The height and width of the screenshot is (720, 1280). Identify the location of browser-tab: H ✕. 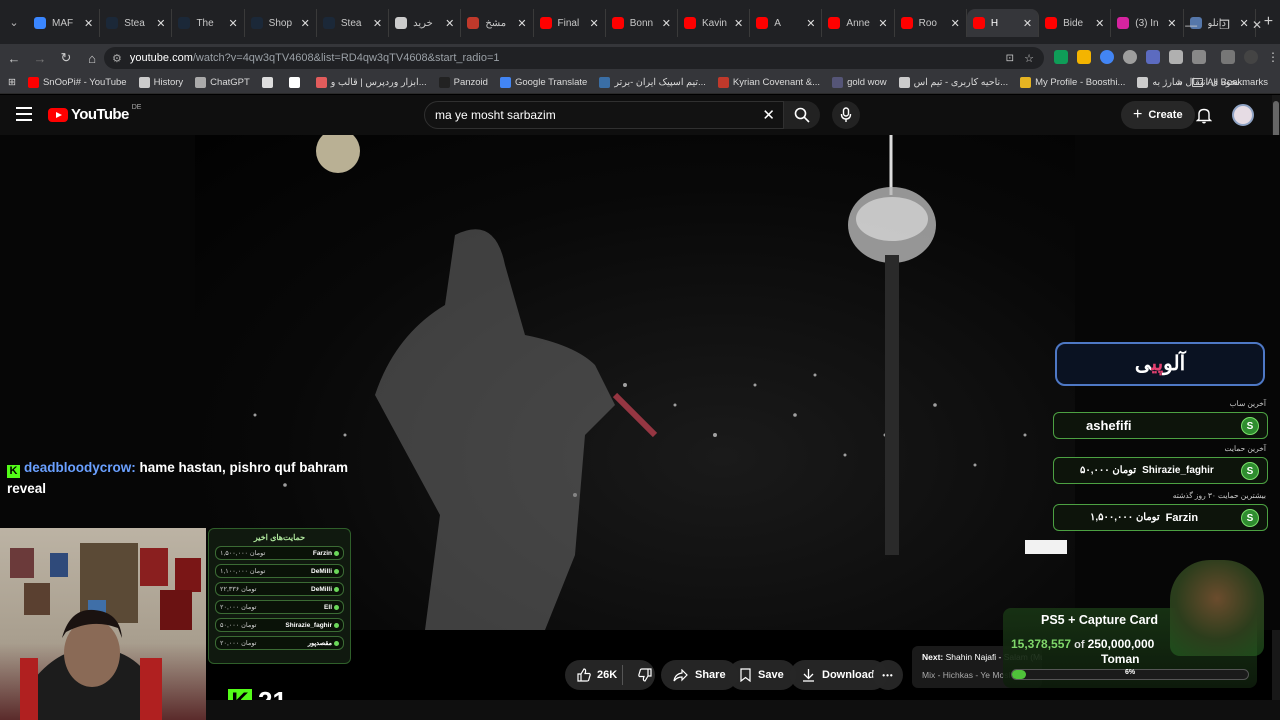
(1003, 23).